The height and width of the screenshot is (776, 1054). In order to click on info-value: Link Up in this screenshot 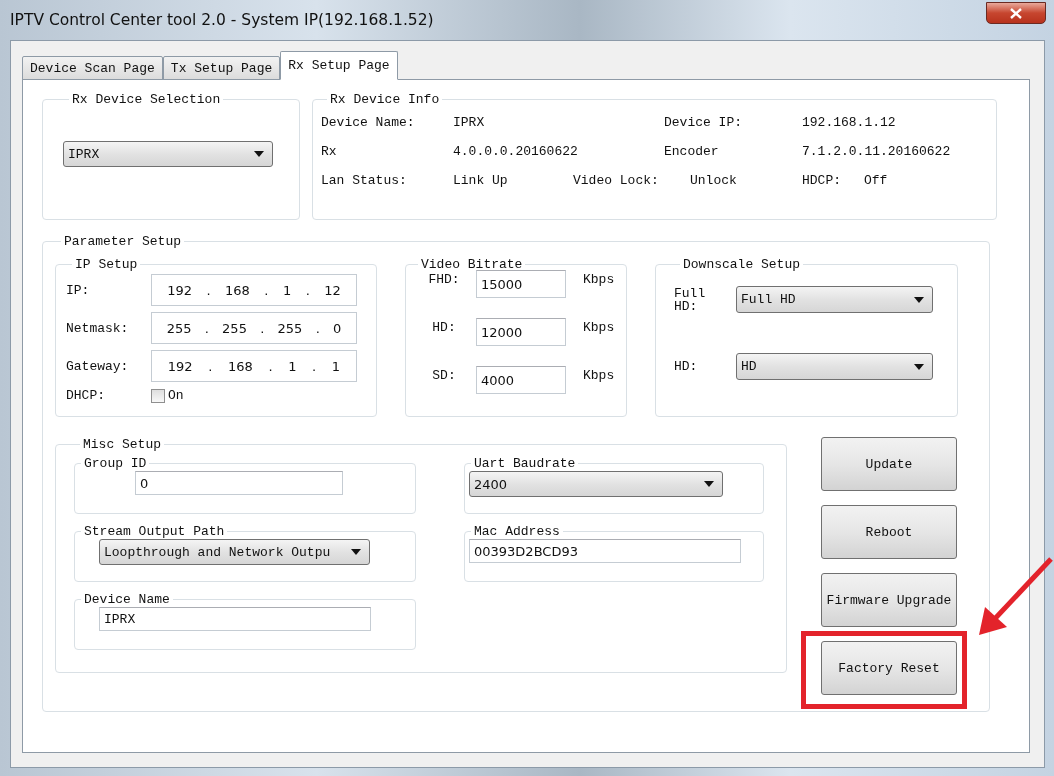, I will do `click(481, 180)`.